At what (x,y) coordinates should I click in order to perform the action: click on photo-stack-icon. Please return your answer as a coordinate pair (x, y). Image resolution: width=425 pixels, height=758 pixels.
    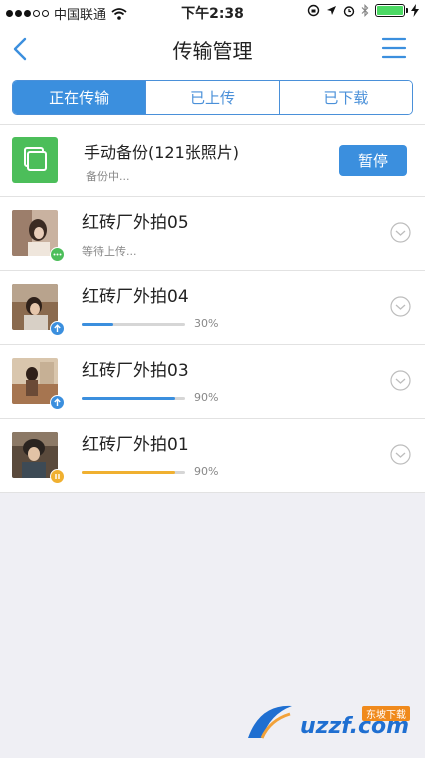
    Looking at the image, I should click on (35, 160).